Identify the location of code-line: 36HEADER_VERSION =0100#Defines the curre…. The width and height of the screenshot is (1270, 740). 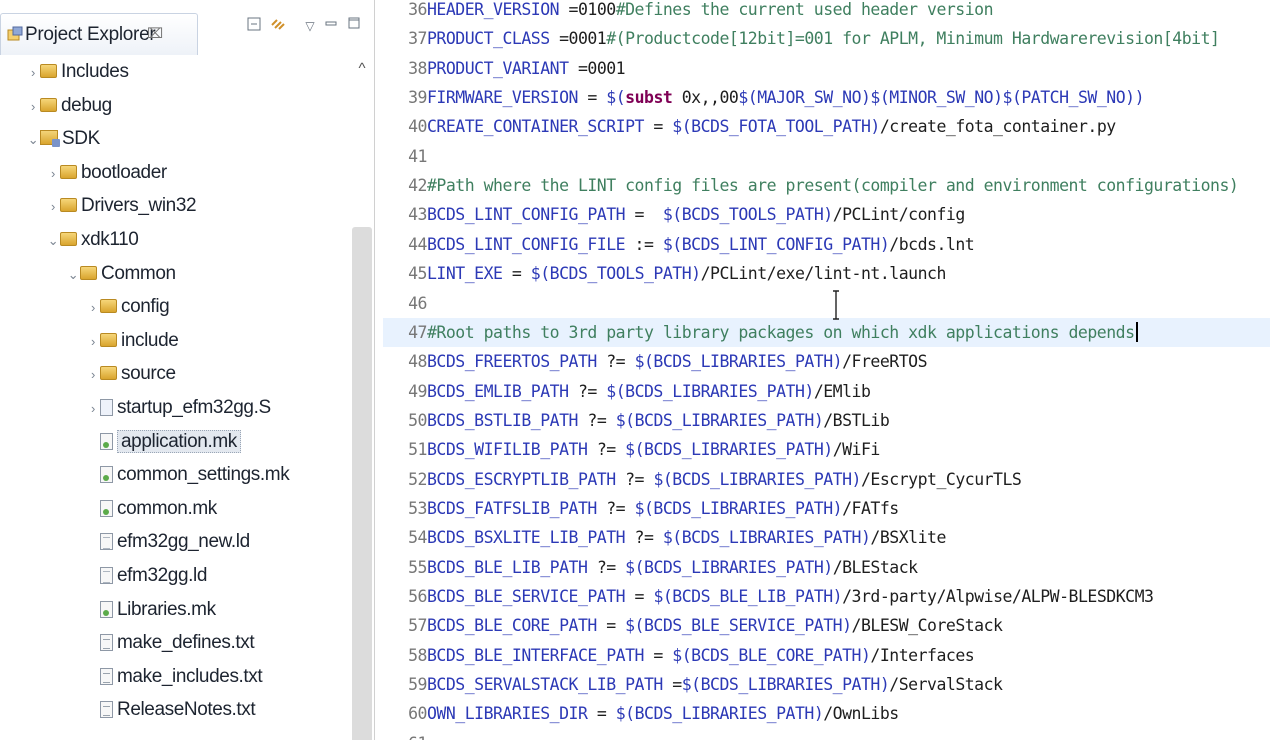
(826, 12).